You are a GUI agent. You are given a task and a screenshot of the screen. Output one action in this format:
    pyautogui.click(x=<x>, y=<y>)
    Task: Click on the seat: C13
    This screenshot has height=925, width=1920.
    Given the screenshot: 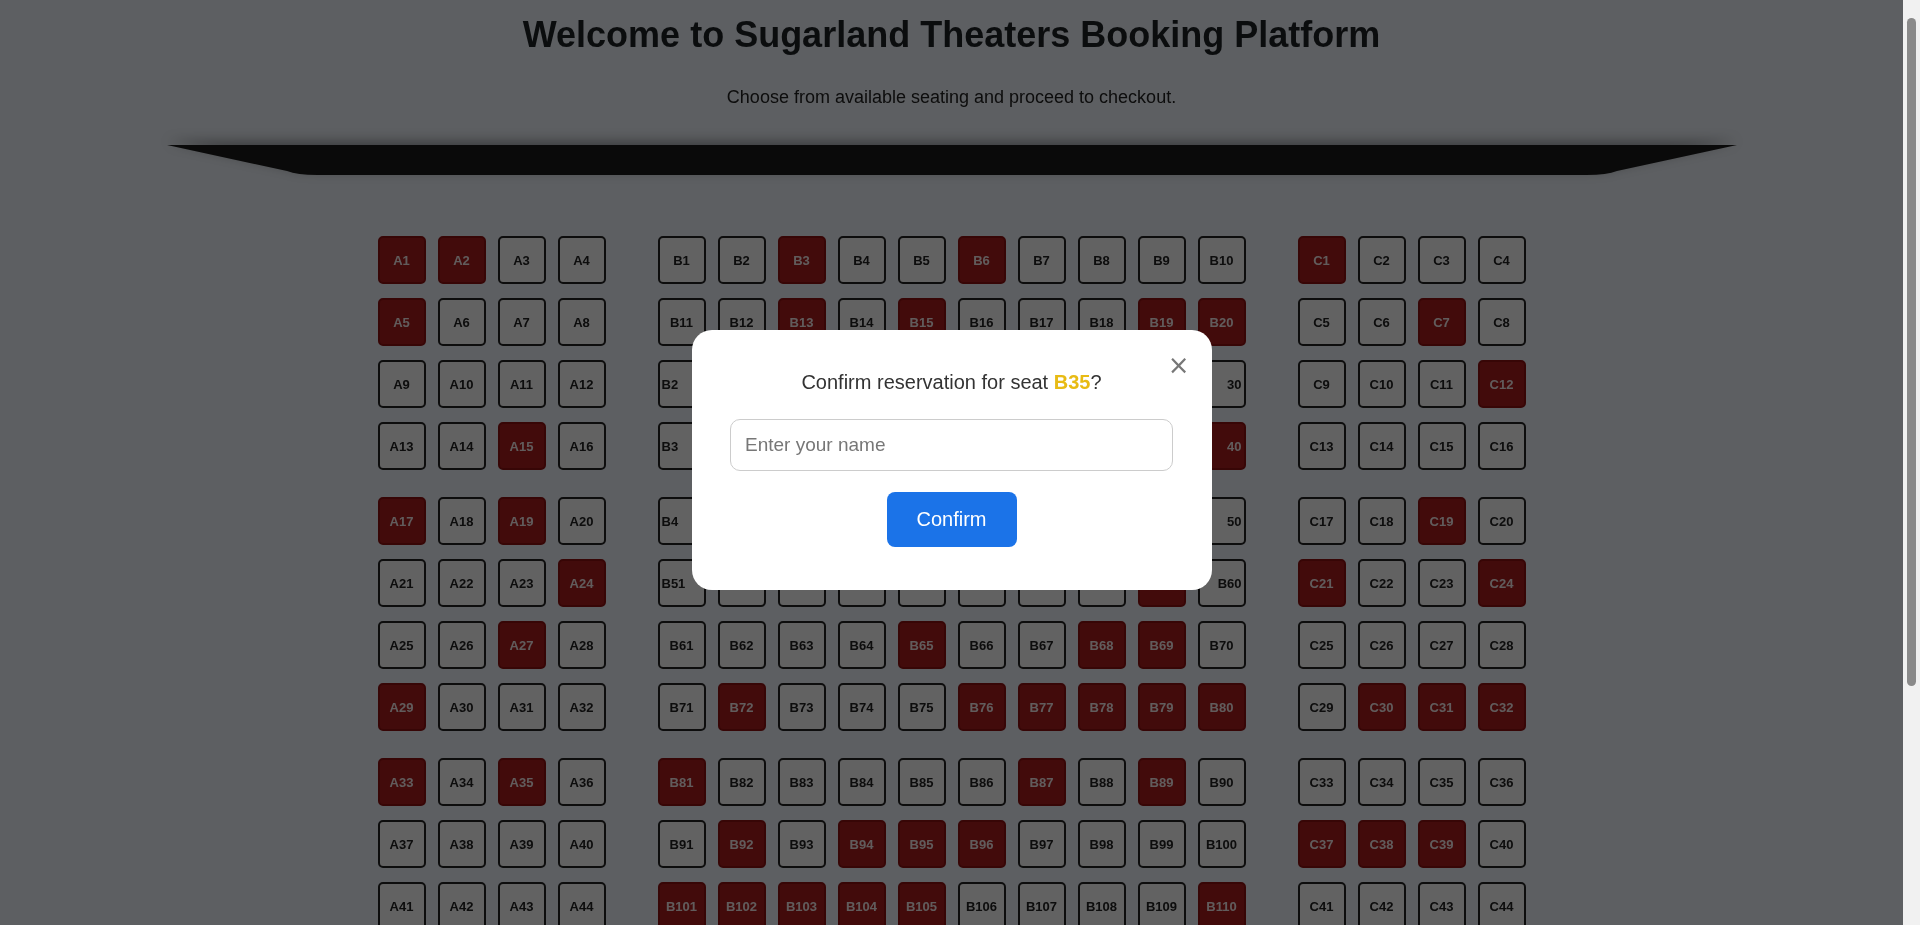 What is the action you would take?
    pyautogui.click(x=1321, y=446)
    